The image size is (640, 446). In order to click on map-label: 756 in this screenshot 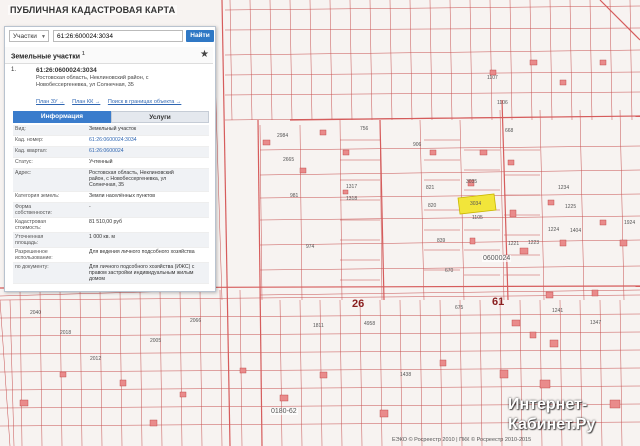, I will do `click(364, 129)`.